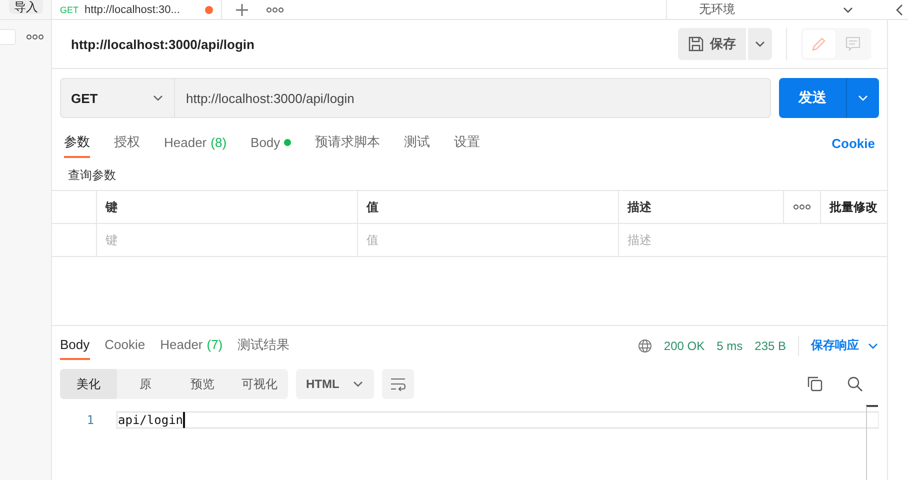 This screenshot has height=480, width=908. What do you see at coordinates (264, 345) in the screenshot?
I see `response-tab: 测试结果` at bounding box center [264, 345].